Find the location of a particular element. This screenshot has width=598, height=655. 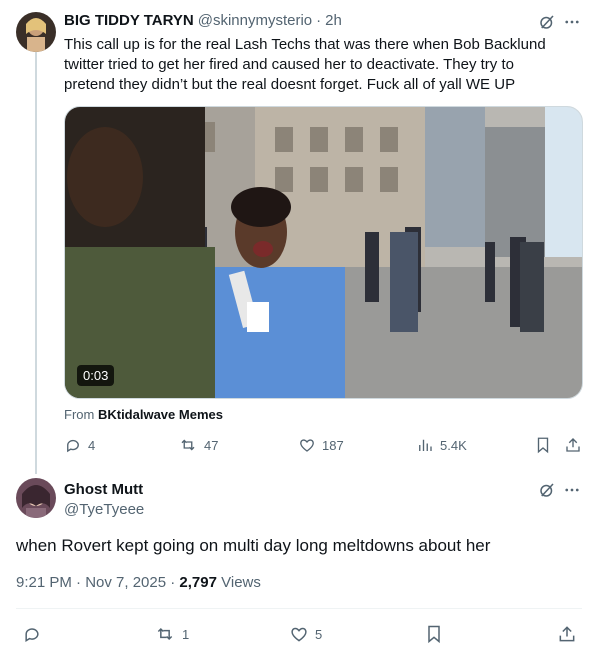

repost-button: 1 is located at coordinates (171, 634).